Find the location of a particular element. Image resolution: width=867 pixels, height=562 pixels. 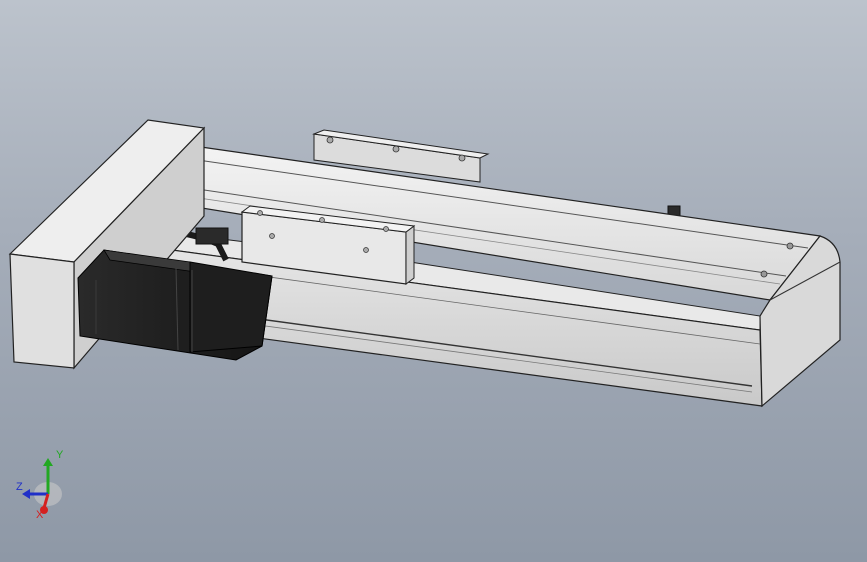

orientation-triad: Y Z X is located at coordinates (44, 484).